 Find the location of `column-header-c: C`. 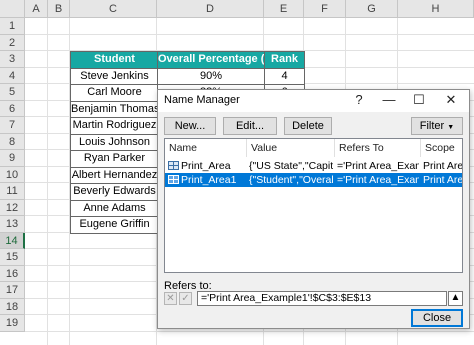

column-header-c: C is located at coordinates (113, 9).